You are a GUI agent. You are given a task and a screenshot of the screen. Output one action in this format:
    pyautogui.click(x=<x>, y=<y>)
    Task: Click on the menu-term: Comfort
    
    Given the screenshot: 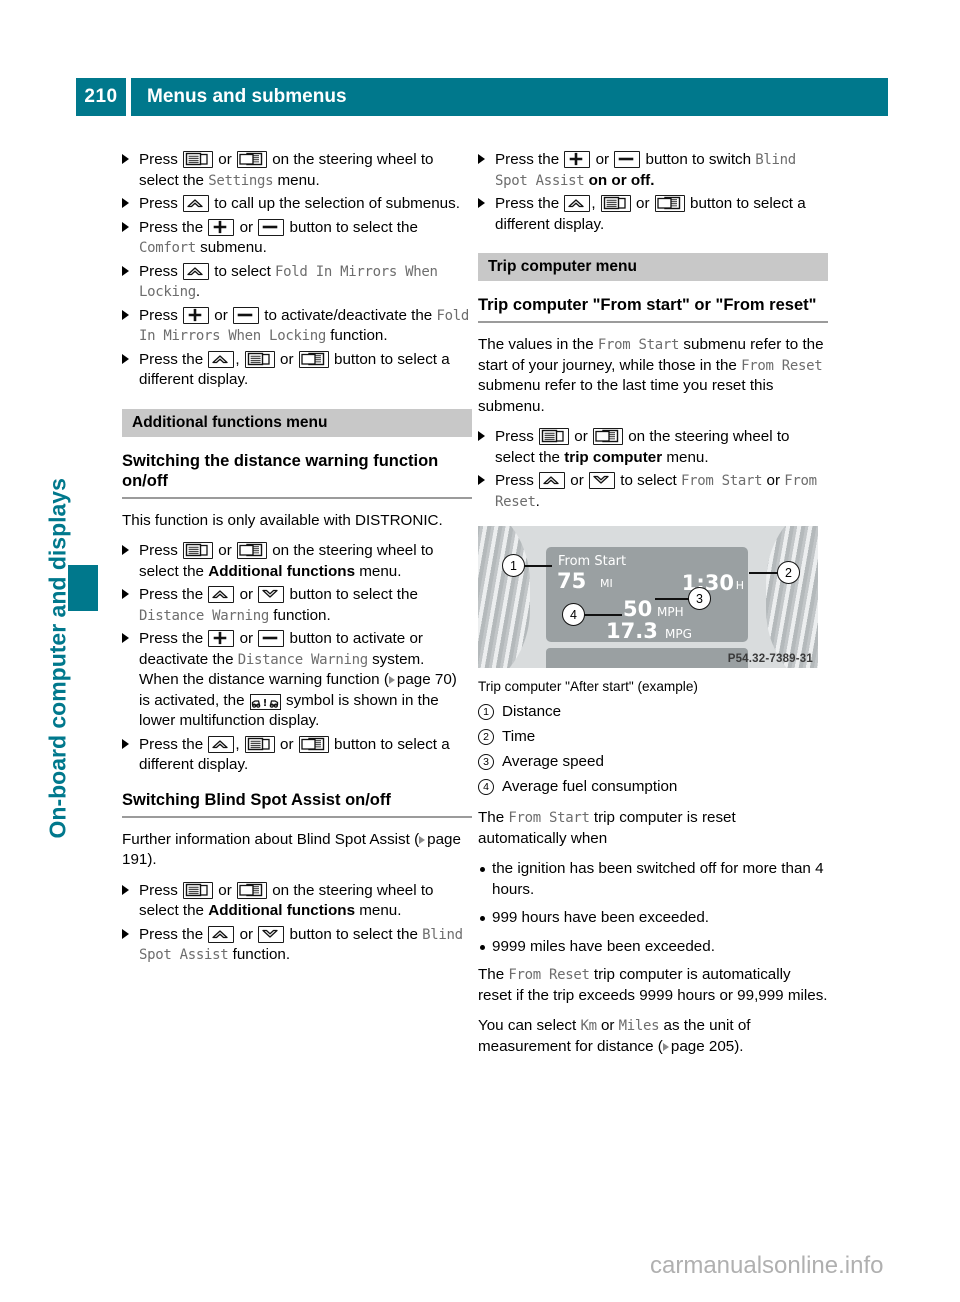 What is the action you would take?
    pyautogui.click(x=167, y=248)
    